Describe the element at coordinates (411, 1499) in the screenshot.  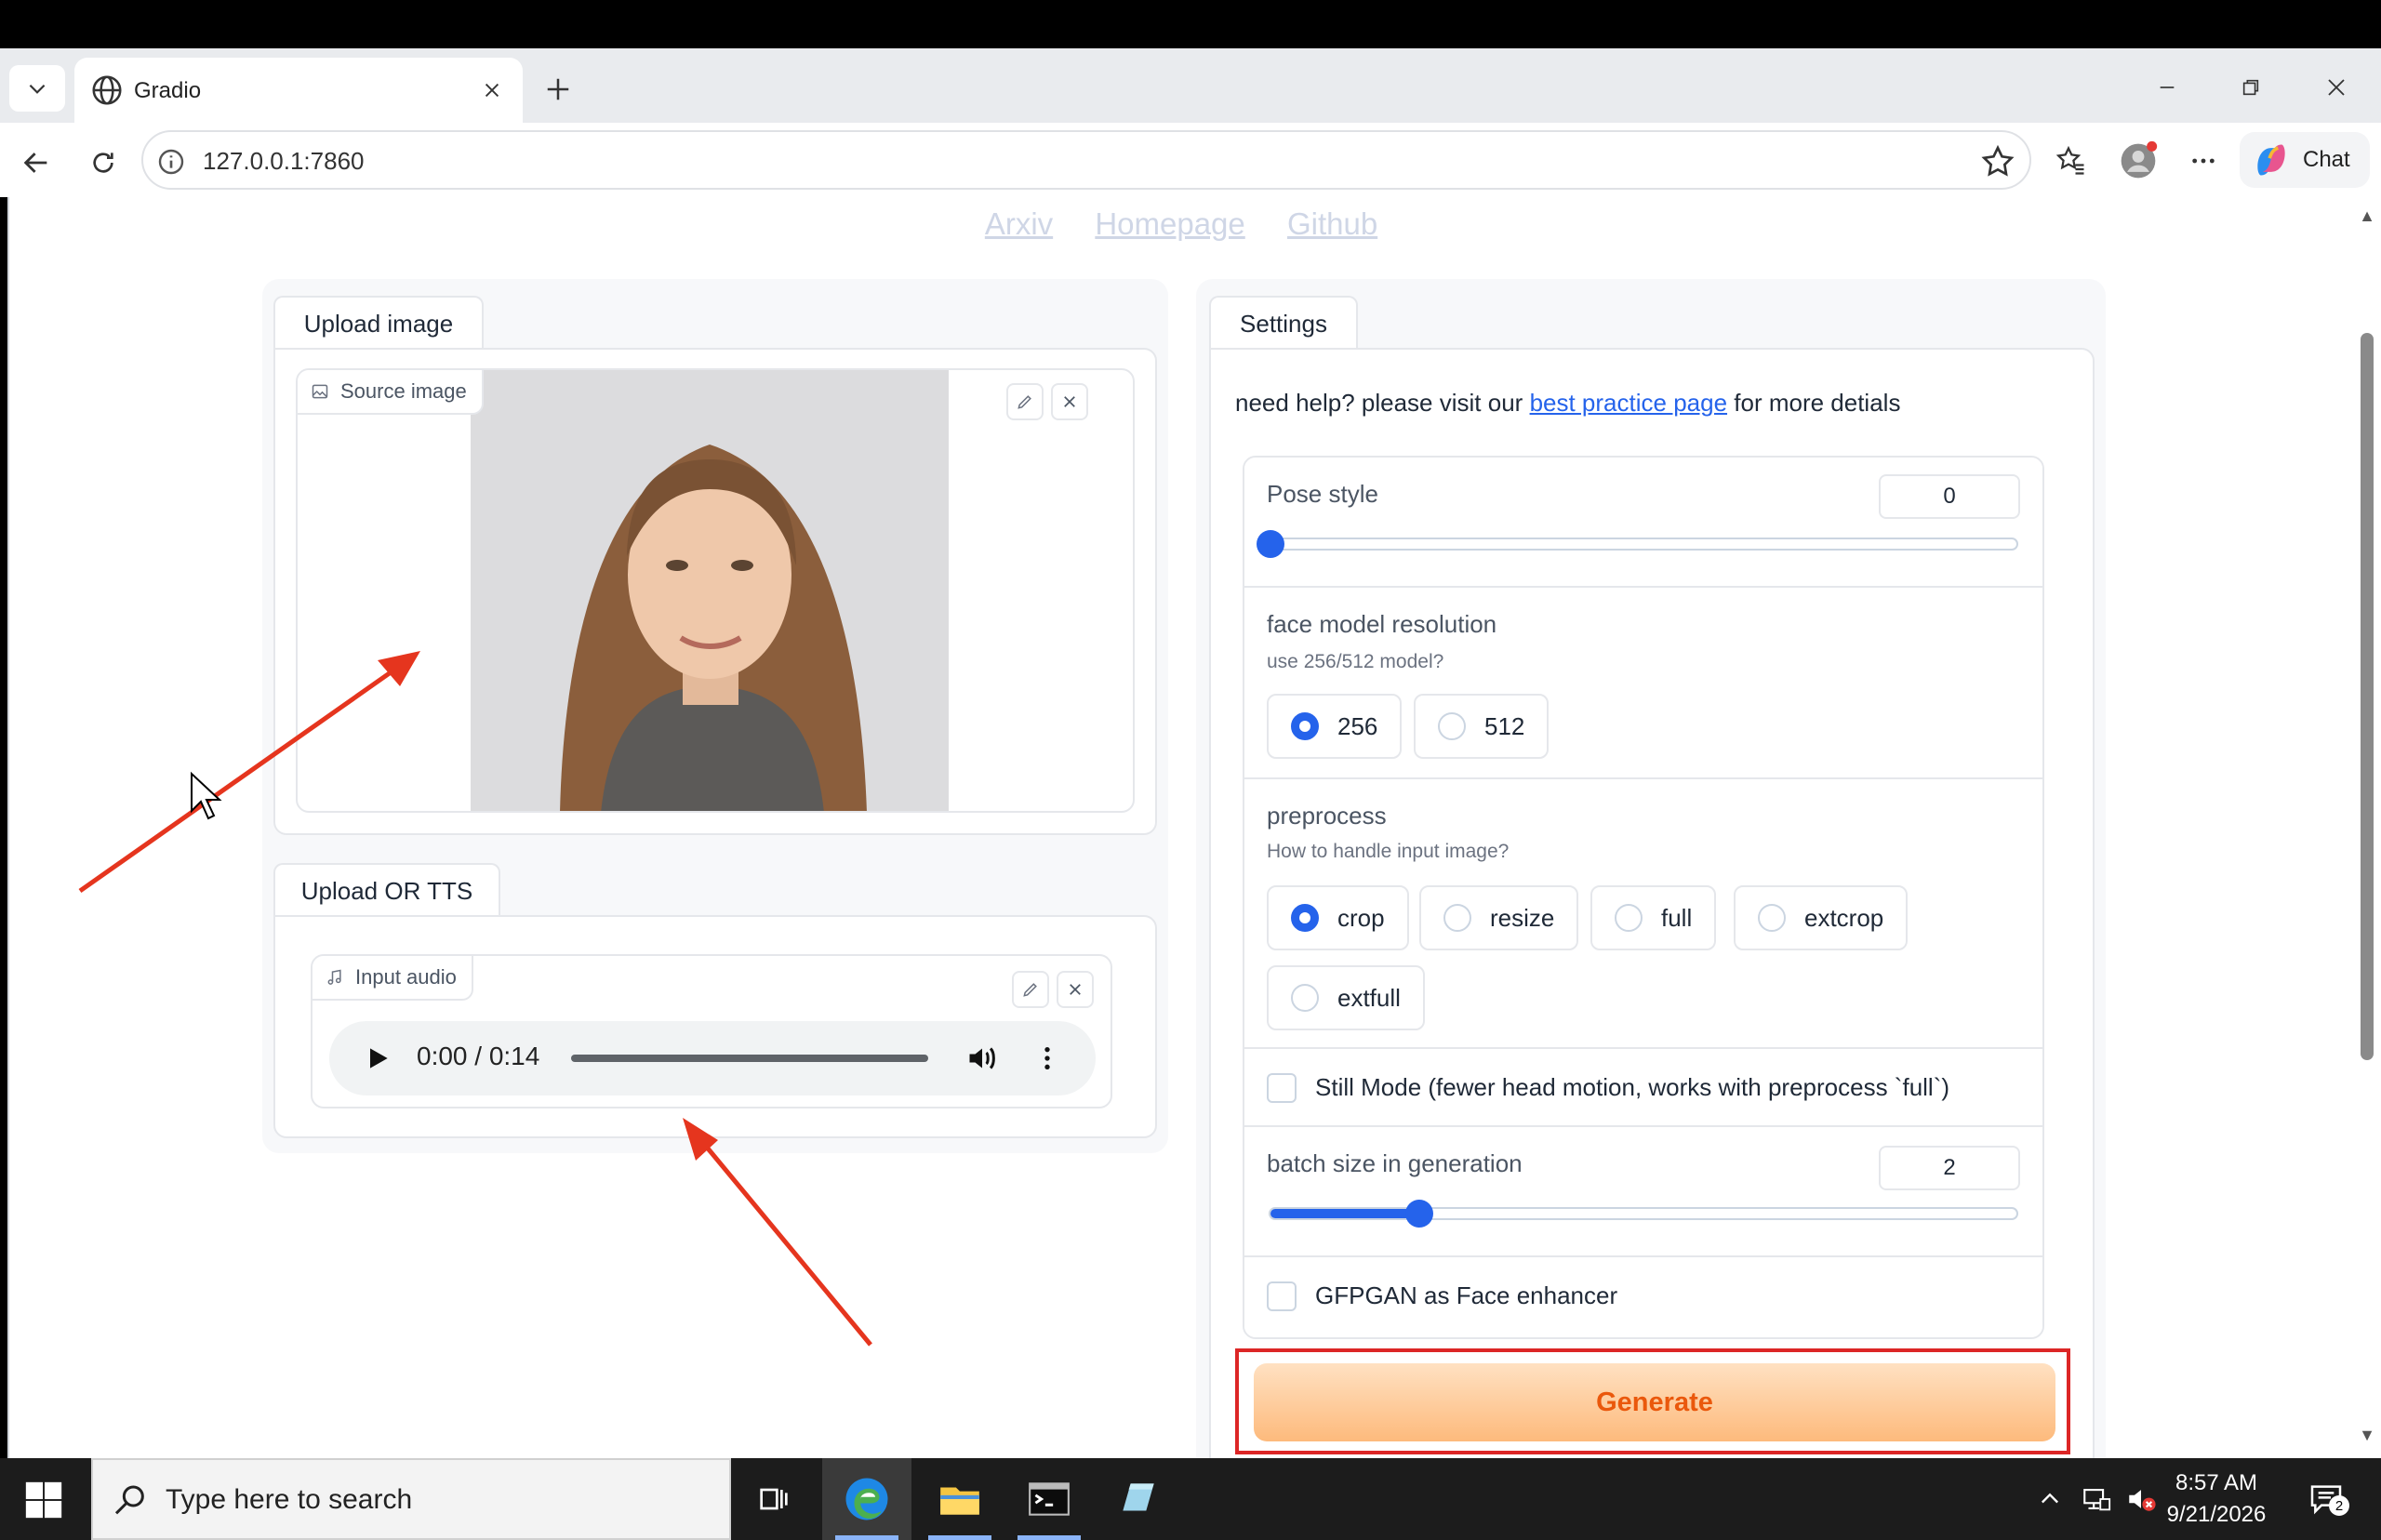
I see `taskbar-search-box: Type here to search` at that location.